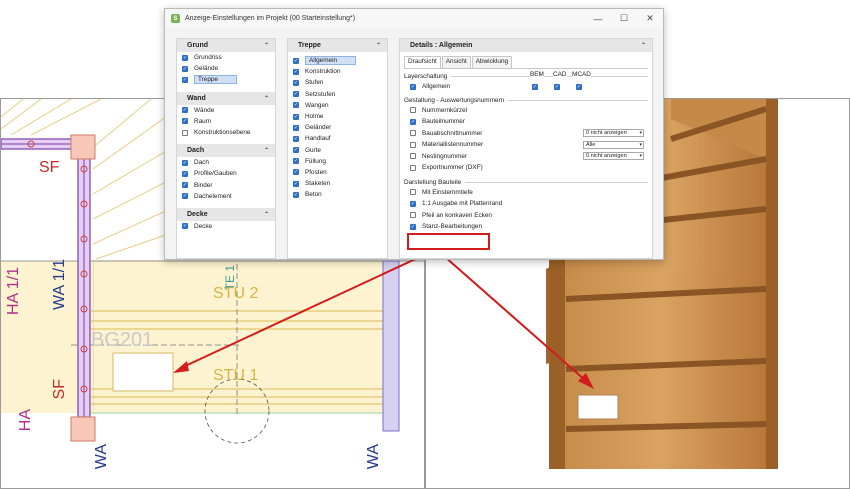 This screenshot has height=489, width=850. I want to click on category-item: ✓ Wände, so click(226, 110).